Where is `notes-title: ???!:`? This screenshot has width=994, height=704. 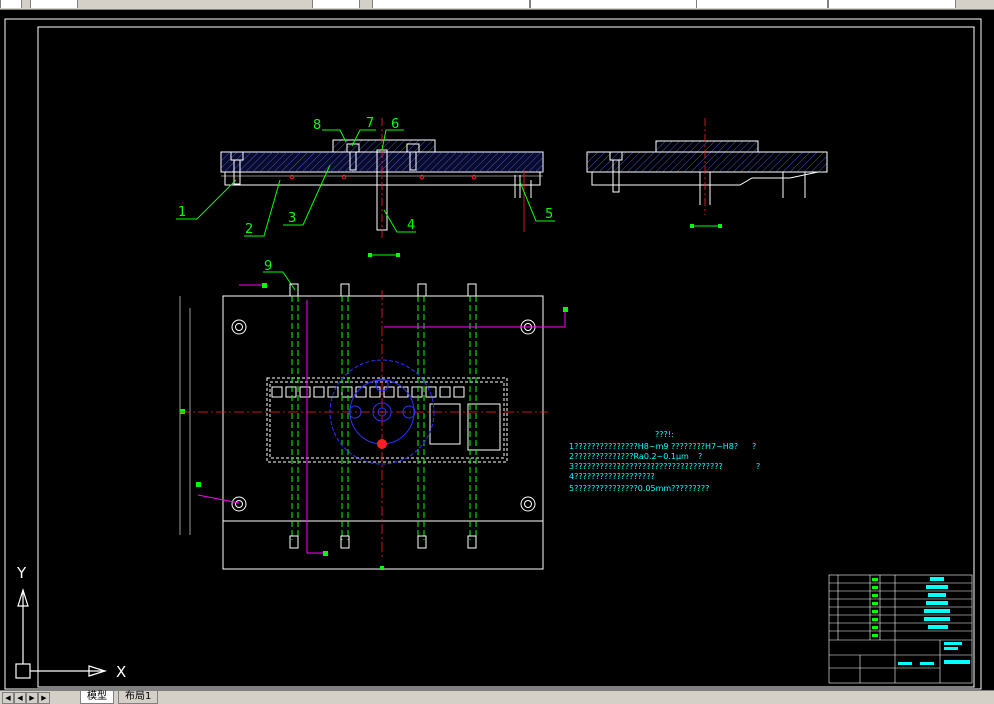
notes-title: ???!: is located at coordinates (664, 434).